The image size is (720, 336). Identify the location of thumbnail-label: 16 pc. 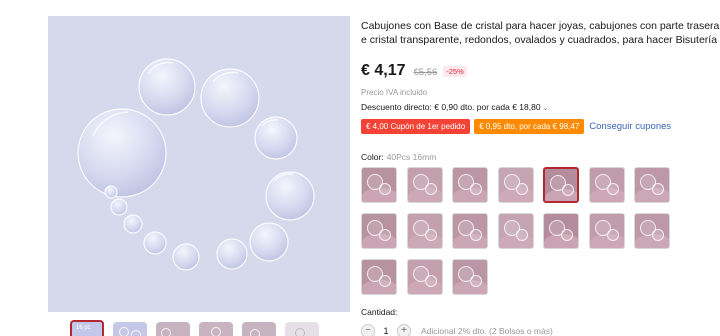
(83, 328).